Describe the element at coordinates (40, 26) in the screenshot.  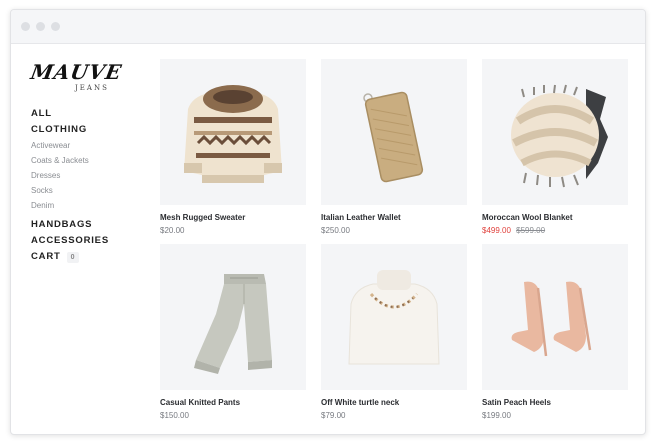
I see `minimize-window-dot` at that location.